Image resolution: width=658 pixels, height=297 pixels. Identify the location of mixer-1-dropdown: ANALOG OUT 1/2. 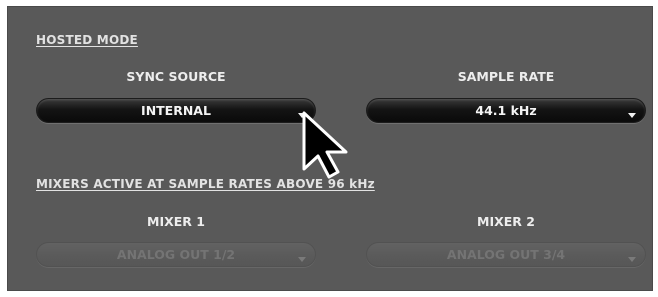
(176, 254).